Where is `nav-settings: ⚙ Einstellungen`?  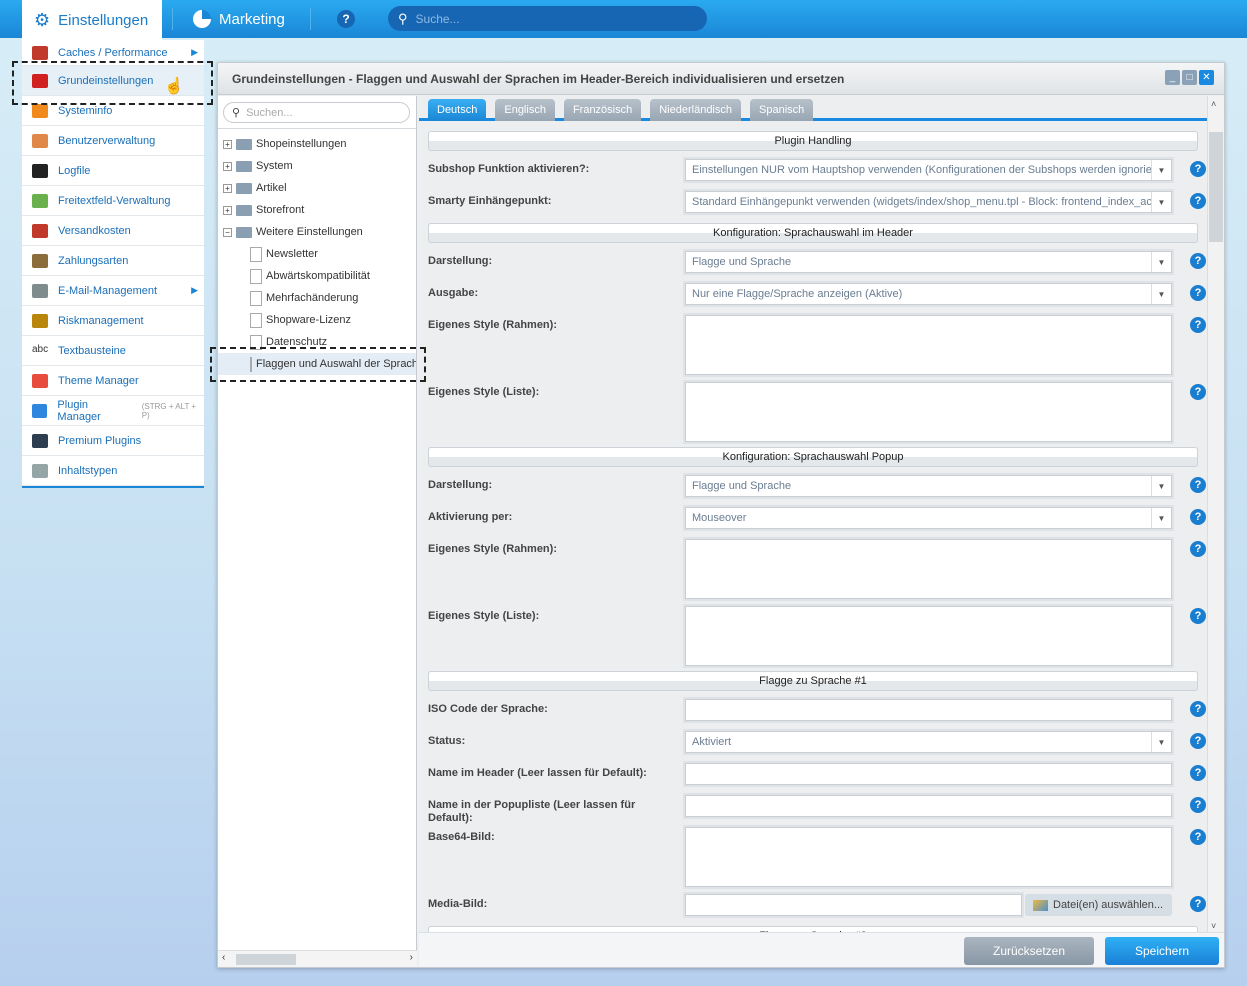 nav-settings: ⚙ Einstellungen is located at coordinates (92, 20).